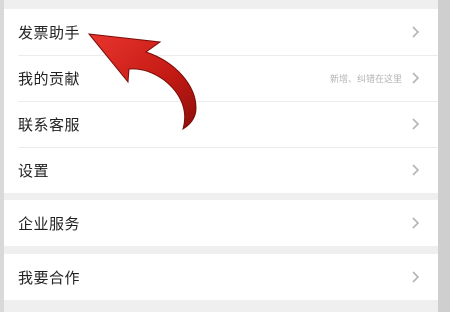  Describe the element at coordinates (49, 124) in the screenshot. I see `menu-item-label: 联系客服` at that location.